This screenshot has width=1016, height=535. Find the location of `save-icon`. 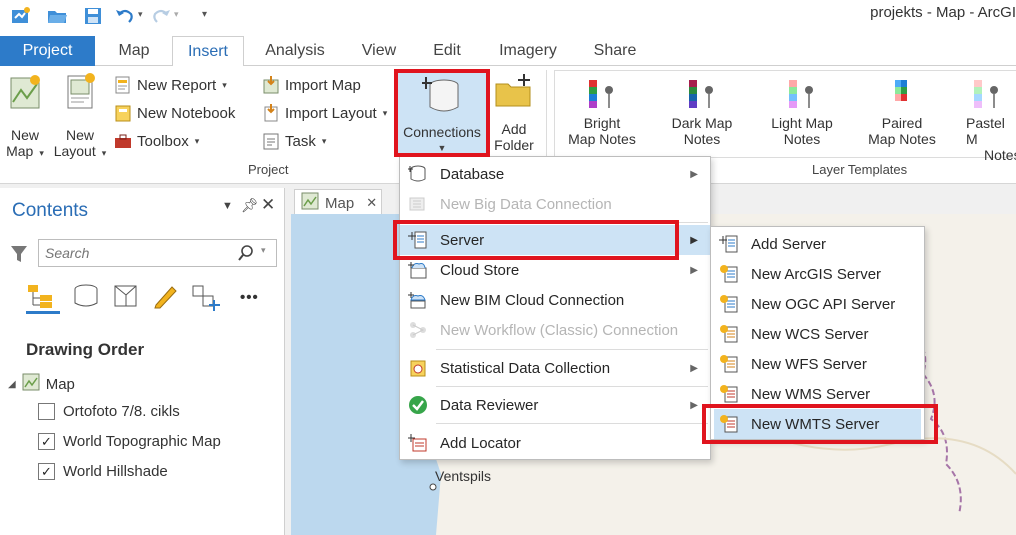

save-icon is located at coordinates (93, 16).